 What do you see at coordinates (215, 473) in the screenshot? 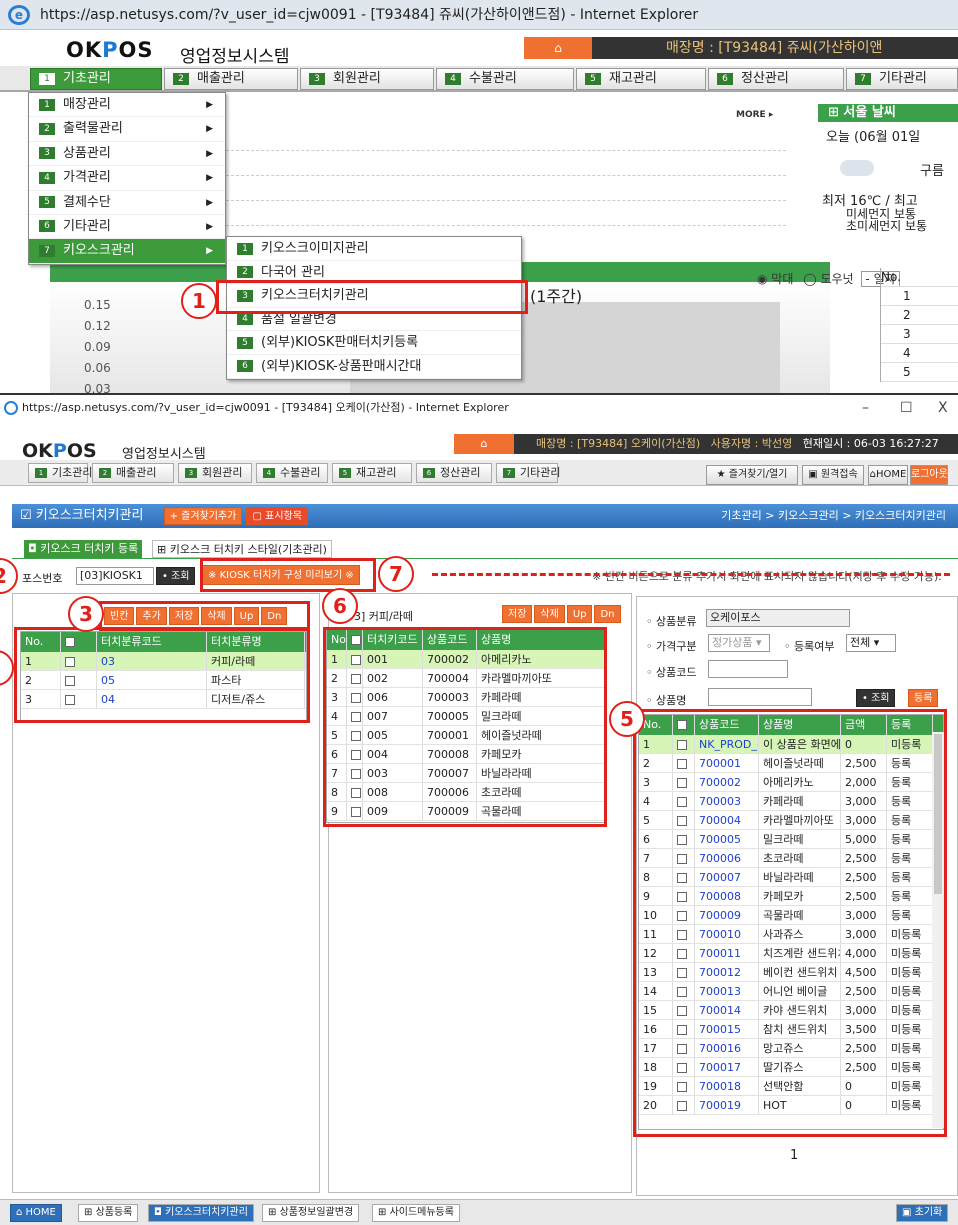
I see `menu2-3: 3 회원관리` at bounding box center [215, 473].